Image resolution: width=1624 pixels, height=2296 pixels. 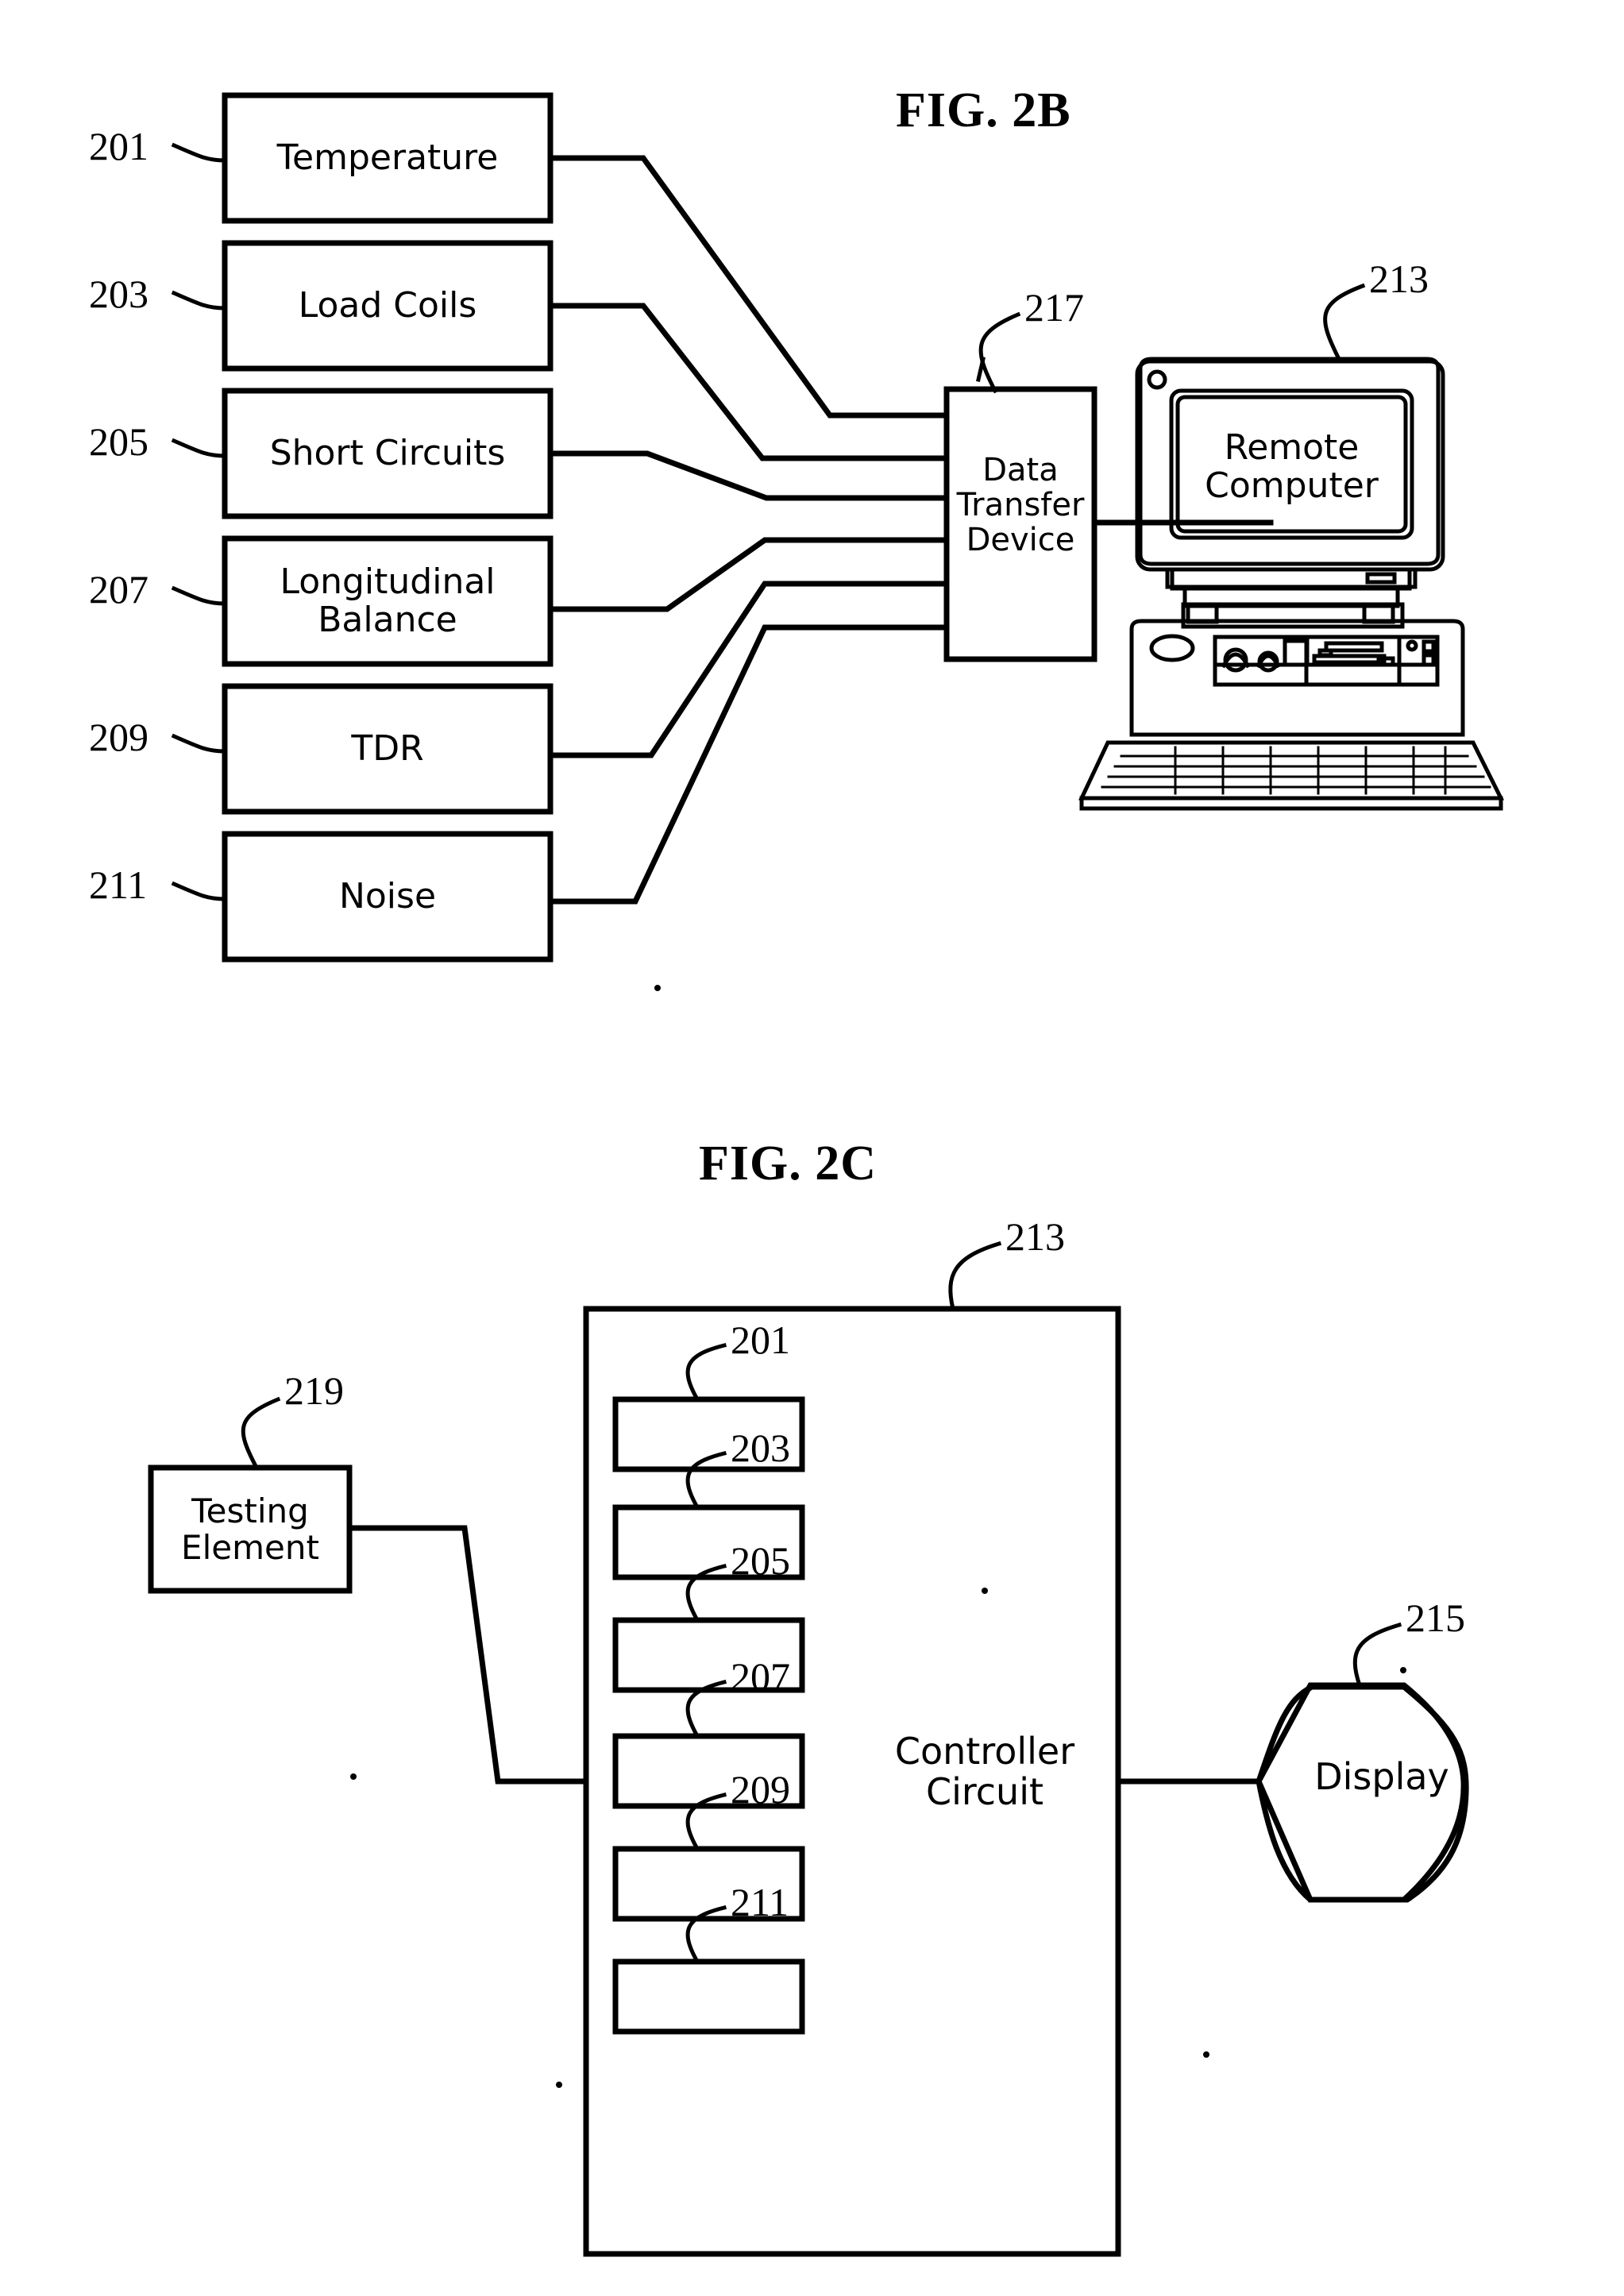 I want to click on monitor-stand-bar, so click(x=1291, y=578).